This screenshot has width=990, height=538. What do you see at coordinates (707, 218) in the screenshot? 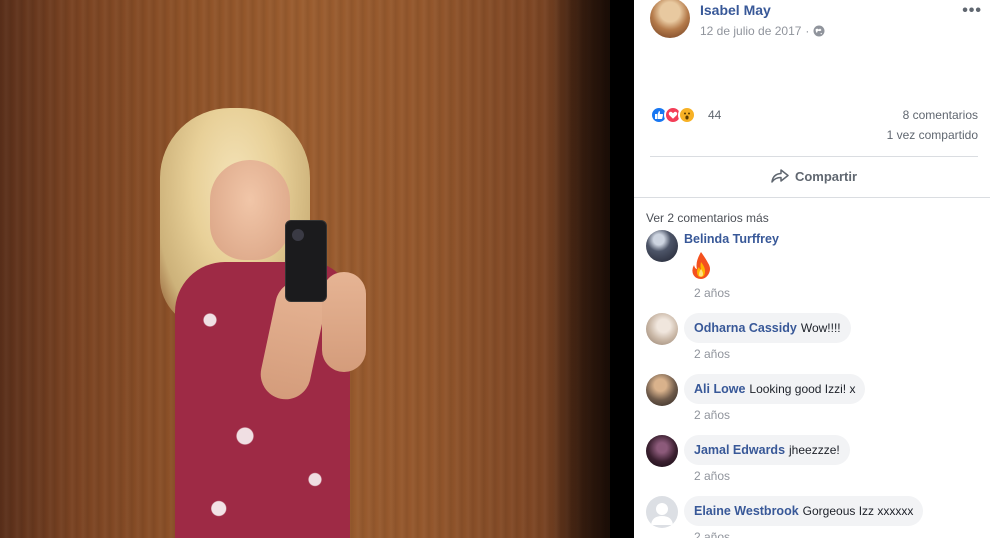
I see `view-more-comments-link: Ver 2 comentarios más` at bounding box center [707, 218].